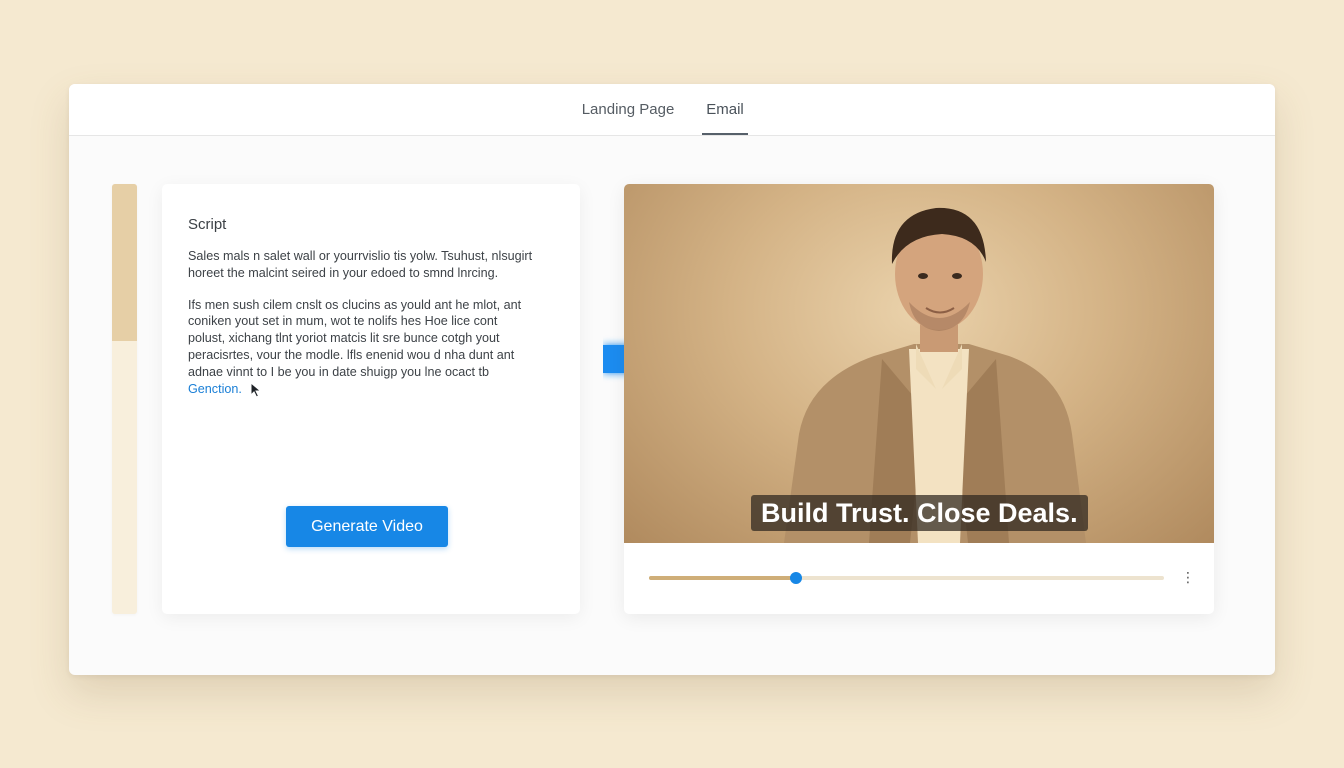  Describe the element at coordinates (795, 578) in the screenshot. I see `seek-handle` at that location.